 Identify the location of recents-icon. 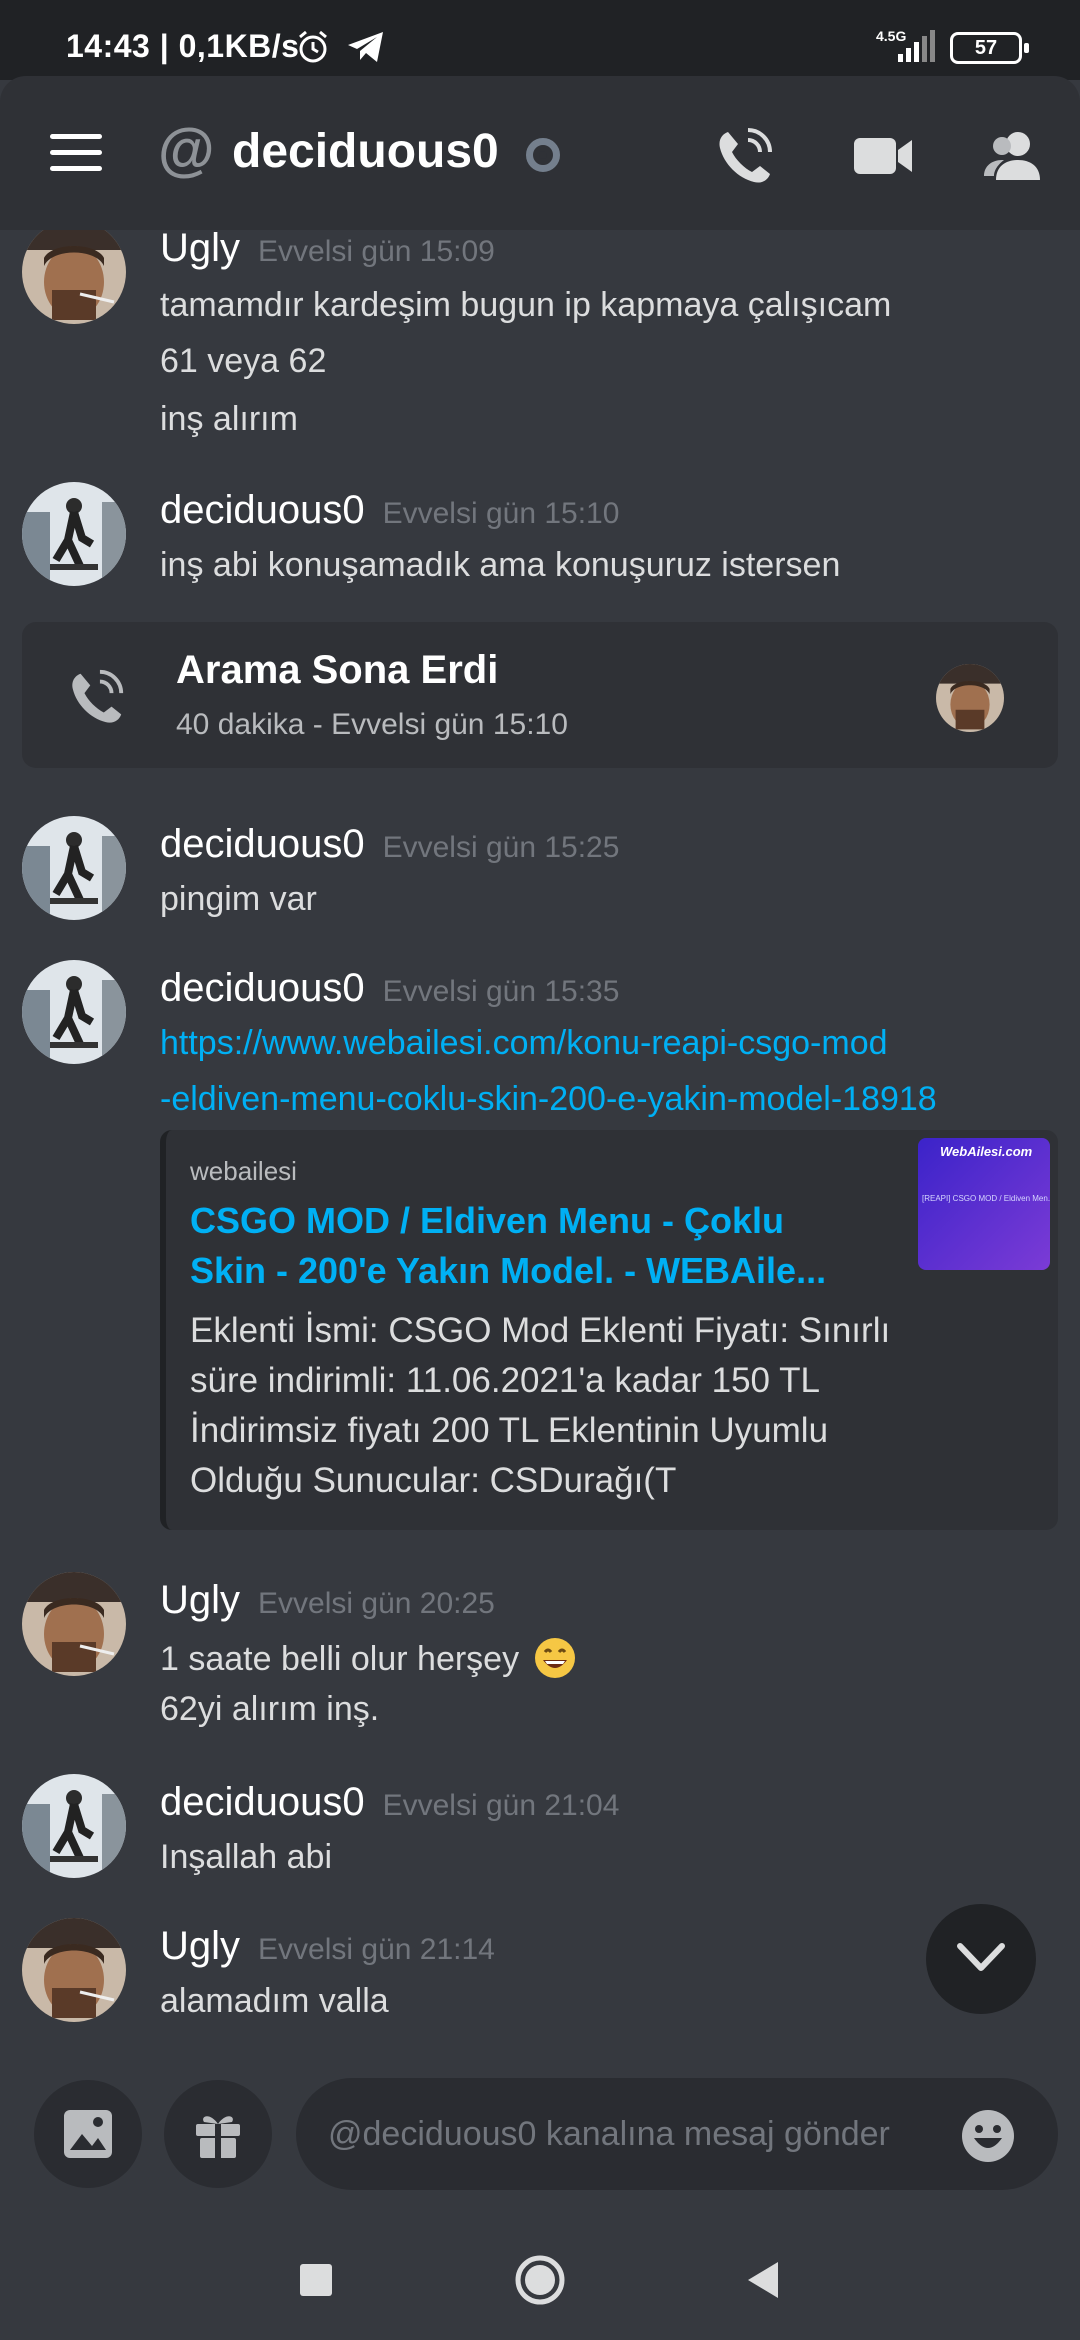
(316, 2280).